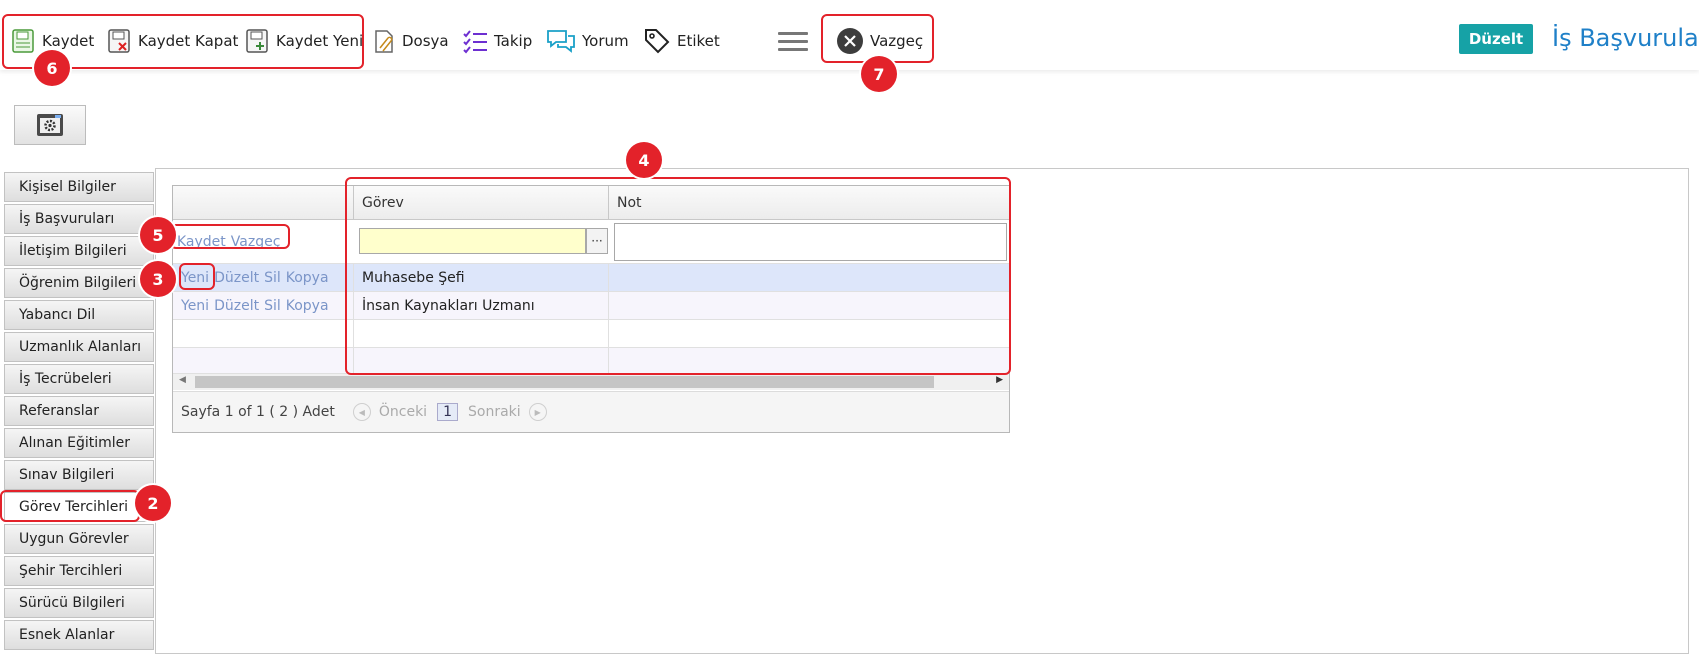 This screenshot has width=1699, height=658. Describe the element at coordinates (52, 68) in the screenshot. I see `annotation-badge-6: 6` at that location.